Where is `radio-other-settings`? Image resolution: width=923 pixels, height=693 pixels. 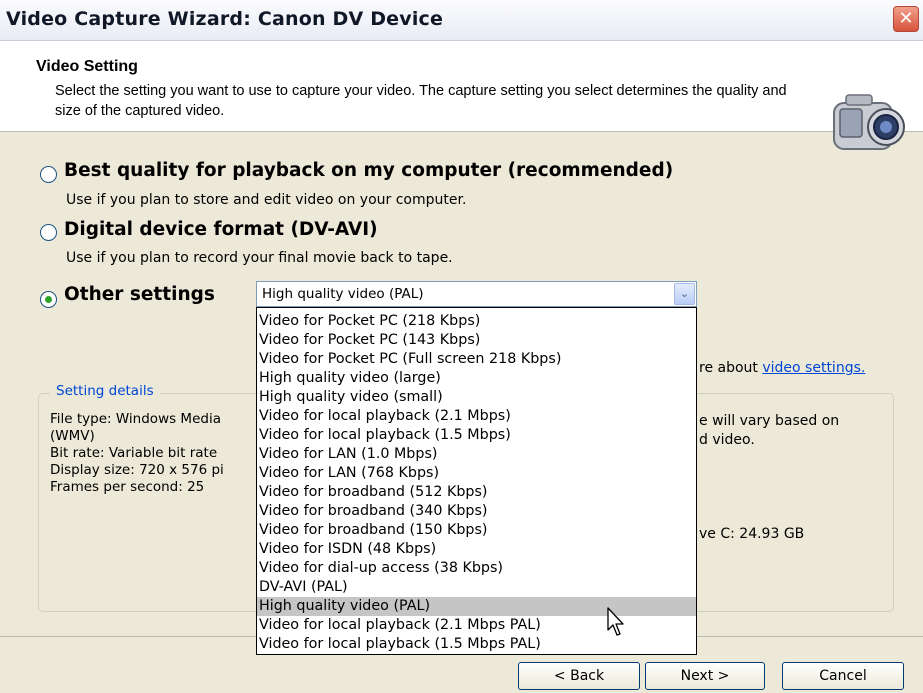 radio-other-settings is located at coordinates (48, 299).